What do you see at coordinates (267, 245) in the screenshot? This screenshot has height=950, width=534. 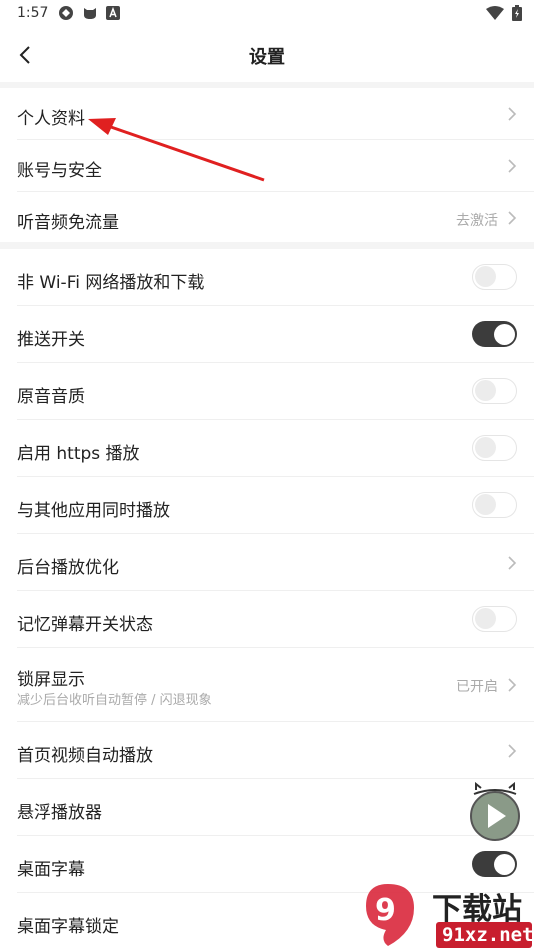 I see `section-divider` at bounding box center [267, 245].